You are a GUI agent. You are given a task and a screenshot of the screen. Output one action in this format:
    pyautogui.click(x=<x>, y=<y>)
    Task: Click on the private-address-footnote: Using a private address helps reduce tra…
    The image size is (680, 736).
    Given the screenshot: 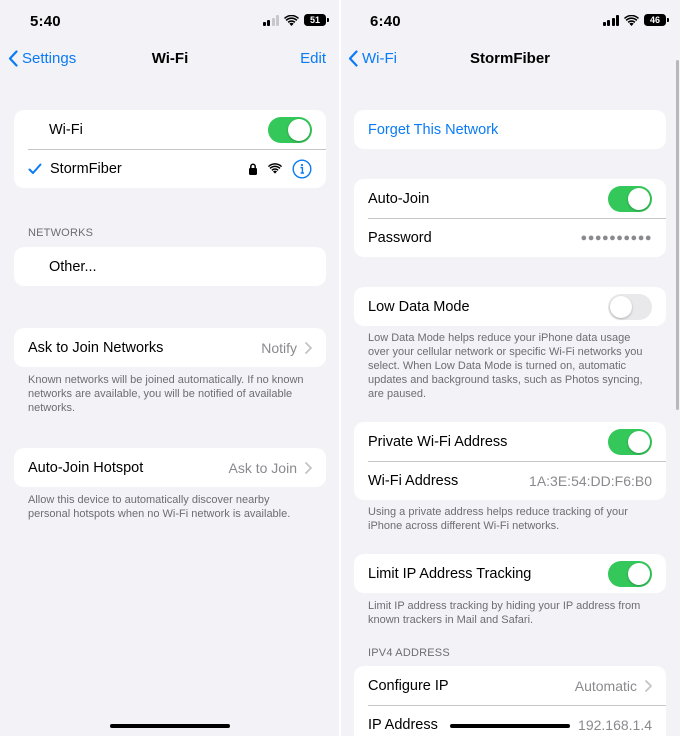 What is the action you would take?
    pyautogui.click(x=498, y=519)
    